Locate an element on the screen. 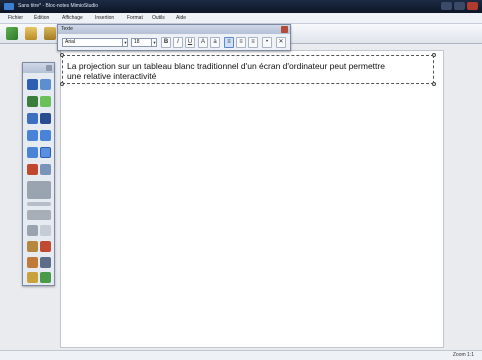 This screenshot has height=360, width=482. delete-icon is located at coordinates (45, 246).